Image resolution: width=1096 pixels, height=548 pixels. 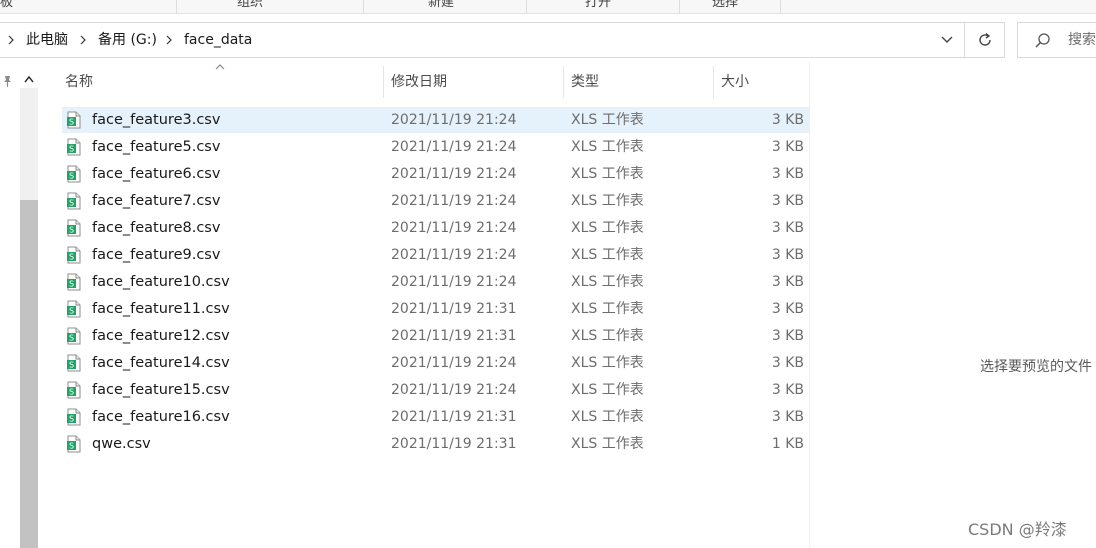 What do you see at coordinates (161, 309) in the screenshot?
I see `file-name: face_feature11.csv` at bounding box center [161, 309].